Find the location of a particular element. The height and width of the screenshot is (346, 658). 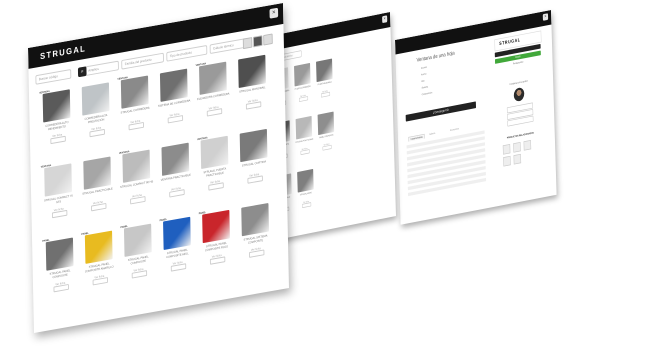

product-card: STRUGAL CORTINA Ver ficha is located at coordinates (253, 155).